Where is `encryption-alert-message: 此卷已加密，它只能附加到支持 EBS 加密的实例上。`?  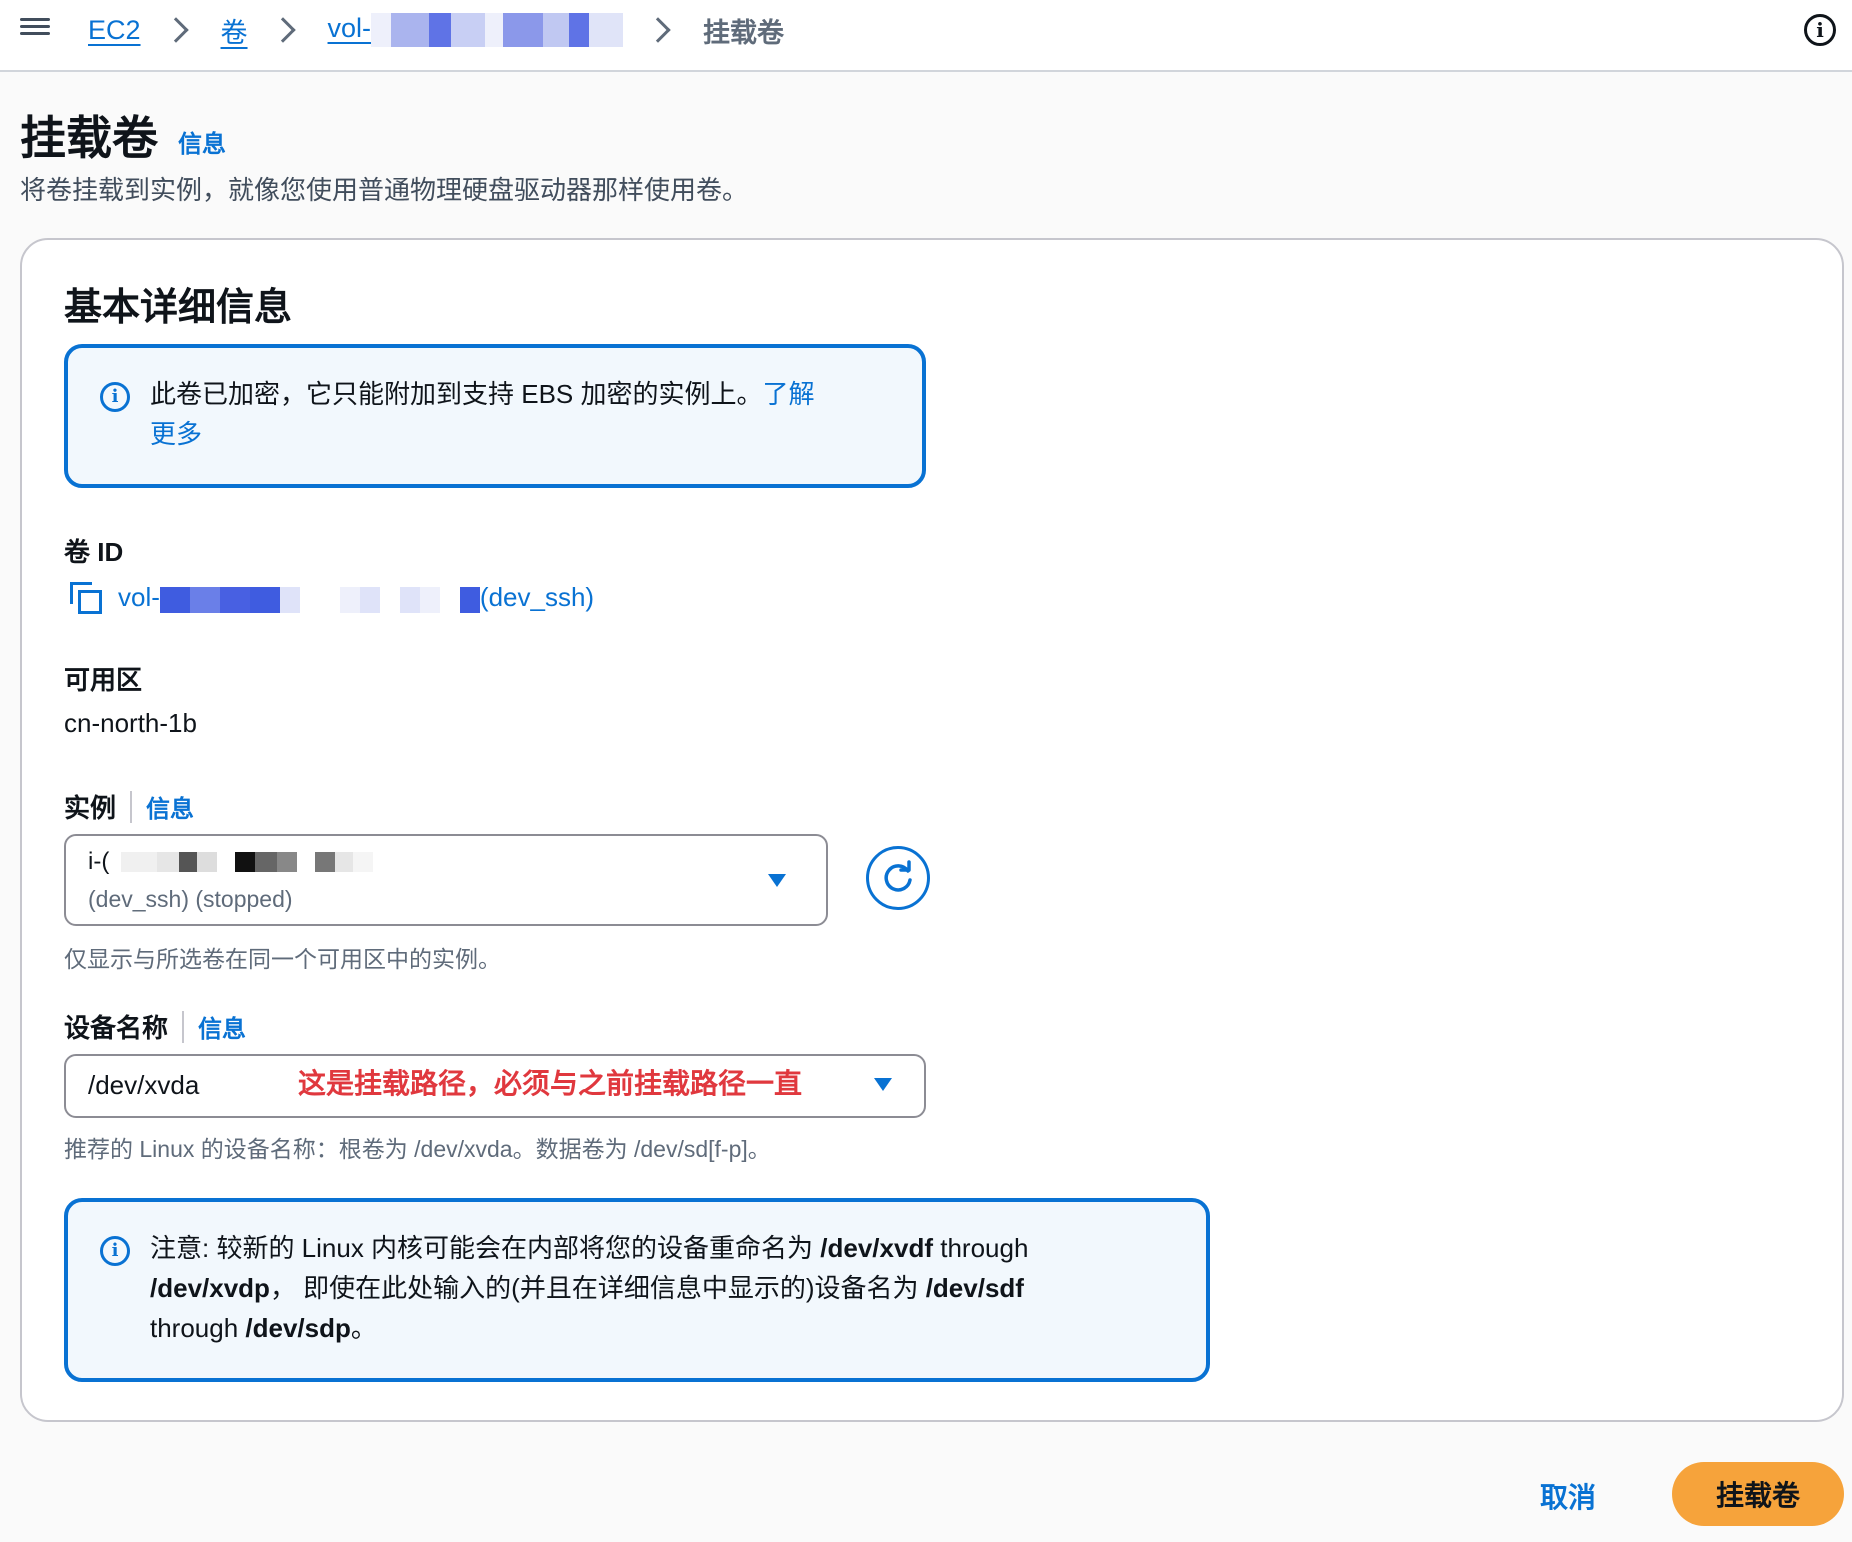
encryption-alert-message: 此卷已加密，它只能附加到支持 EBS 加密的实例上。 is located at coordinates (456, 394).